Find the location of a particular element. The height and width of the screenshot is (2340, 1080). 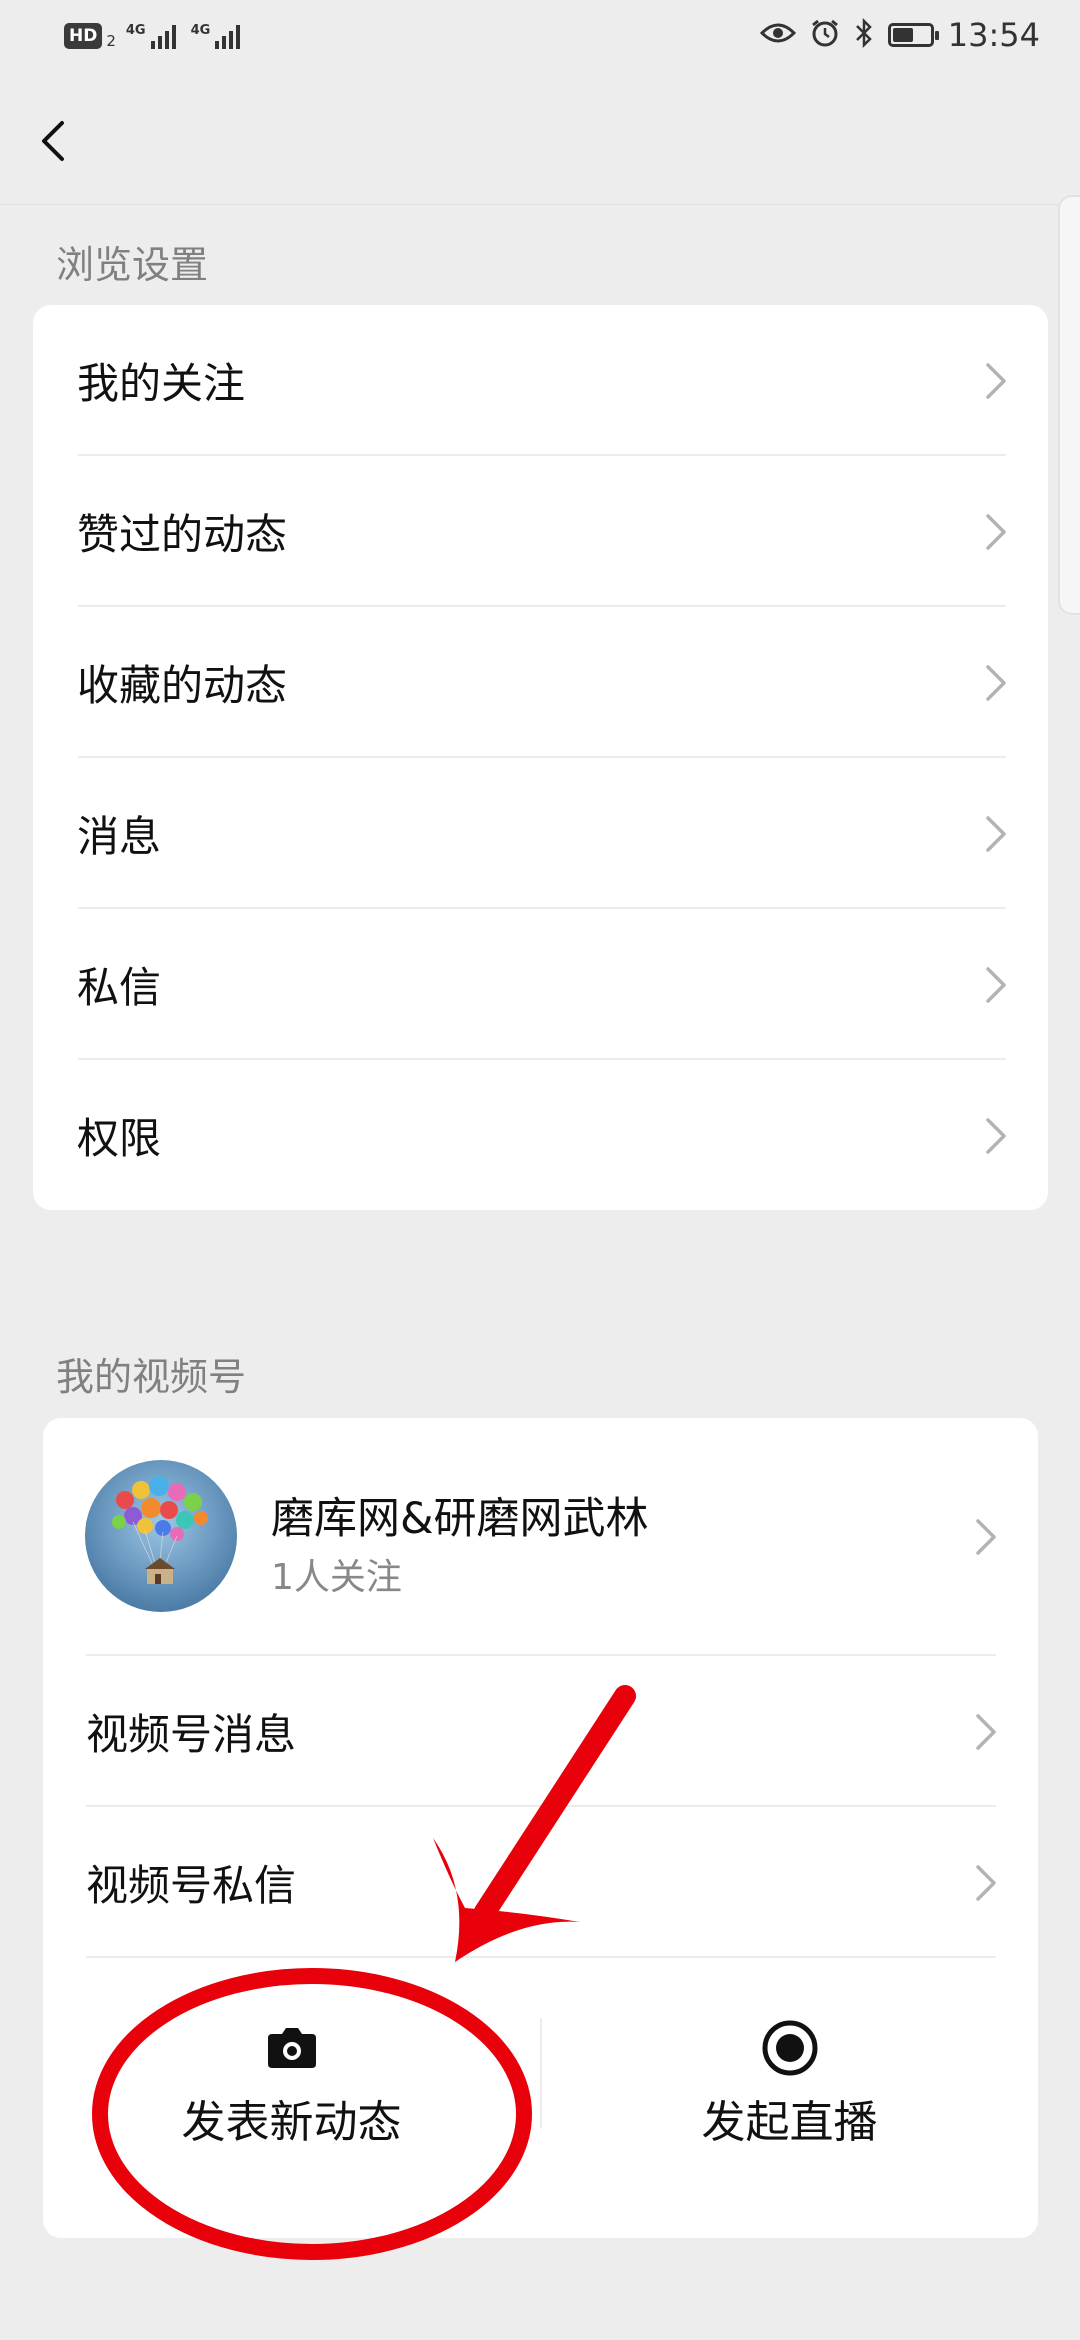

battery-level is located at coordinates (902, 35).